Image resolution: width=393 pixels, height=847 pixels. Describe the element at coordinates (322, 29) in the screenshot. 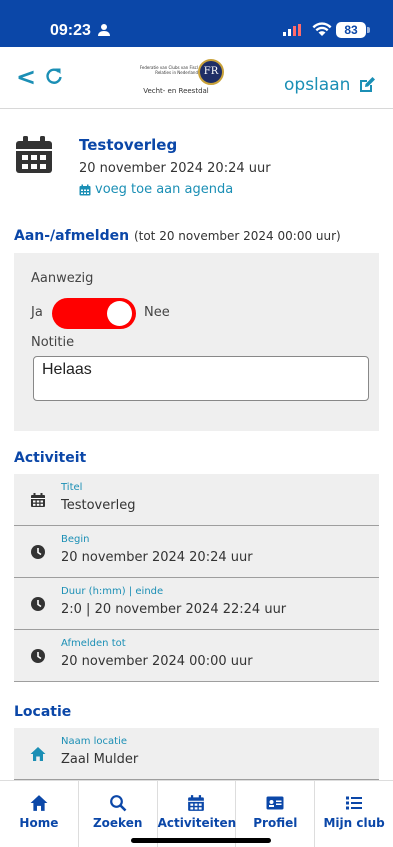

I see `wifi-icon` at that location.